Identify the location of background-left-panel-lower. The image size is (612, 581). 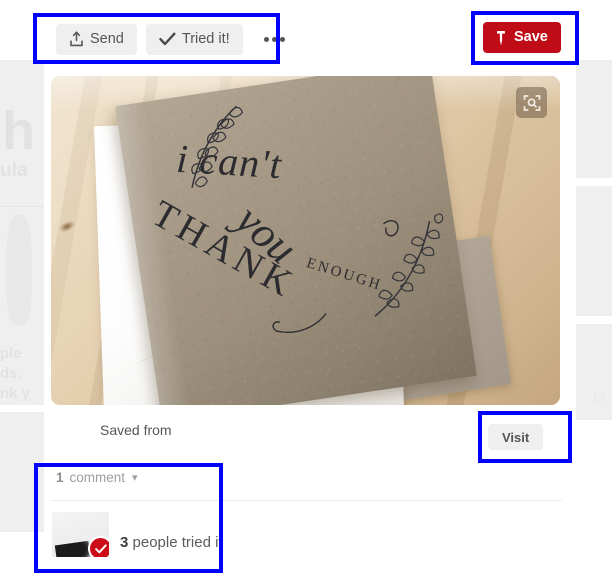
(22, 472).